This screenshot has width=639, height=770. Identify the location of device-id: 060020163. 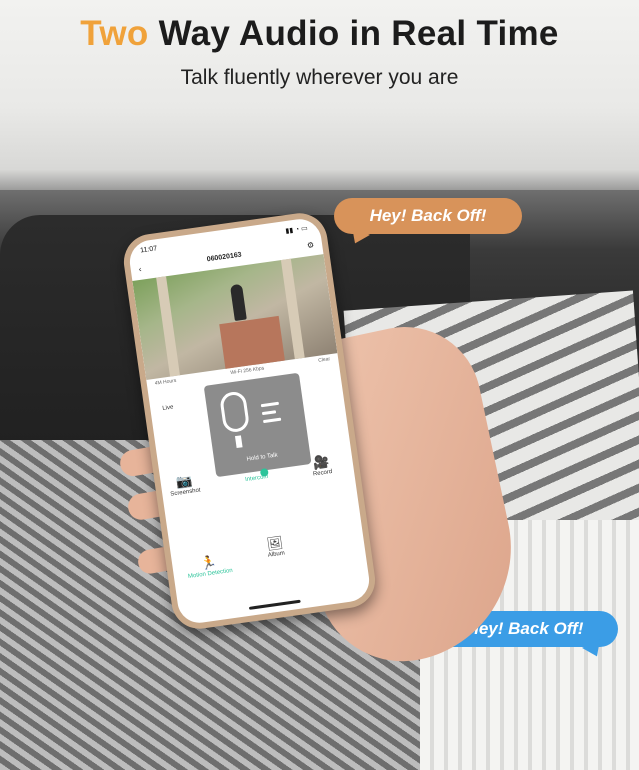
(224, 257).